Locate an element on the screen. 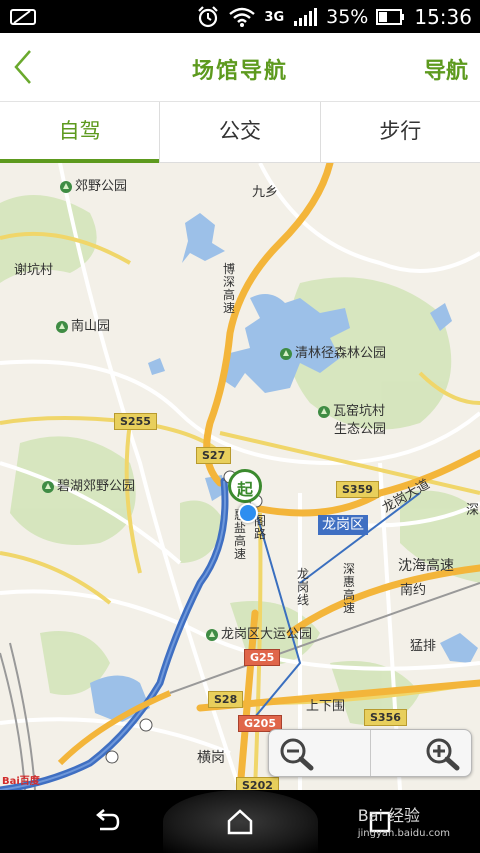 The image size is (480, 853). wifi-icon is located at coordinates (242, 17).